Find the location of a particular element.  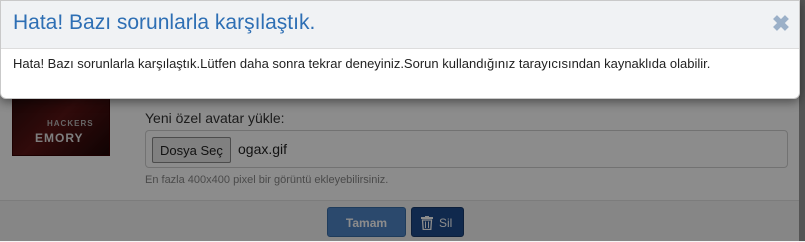

alert-title: Hata! Bazı sorunlarla karşılaştık. is located at coordinates (164, 22).